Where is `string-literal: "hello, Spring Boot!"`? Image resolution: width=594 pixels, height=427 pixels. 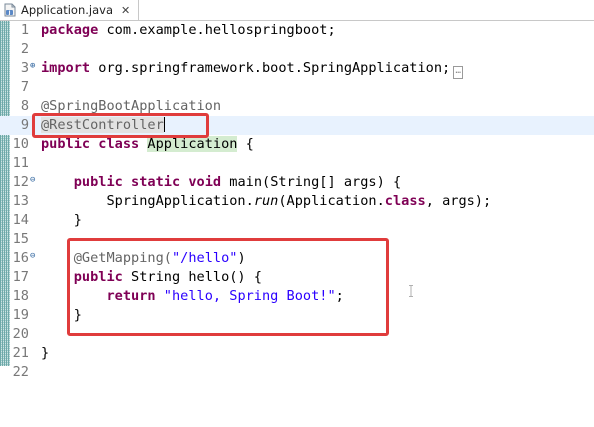
string-literal: "hello, Spring Boot!" is located at coordinates (249, 296).